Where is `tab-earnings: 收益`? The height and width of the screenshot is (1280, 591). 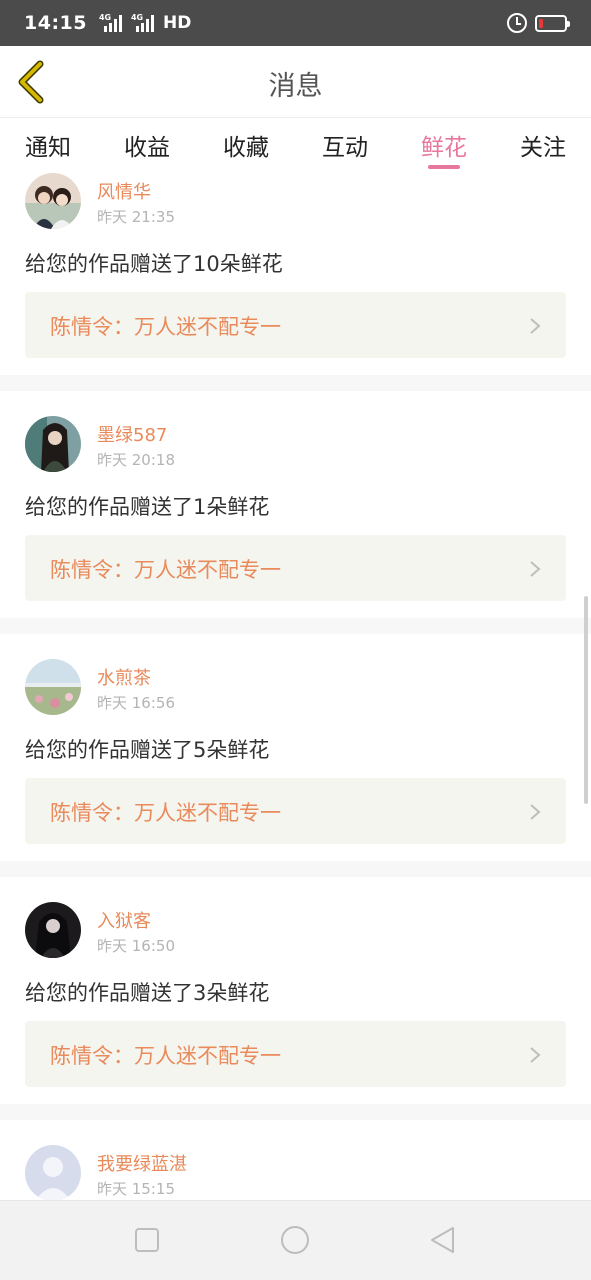 tab-earnings: 收益 is located at coordinates (147, 145).